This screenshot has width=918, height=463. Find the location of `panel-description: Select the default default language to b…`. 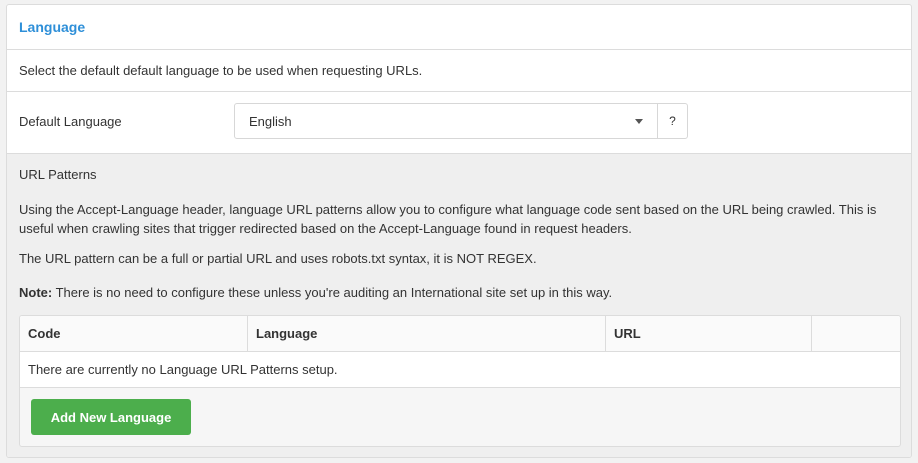

panel-description: Select the default default language to b… is located at coordinates (459, 71).